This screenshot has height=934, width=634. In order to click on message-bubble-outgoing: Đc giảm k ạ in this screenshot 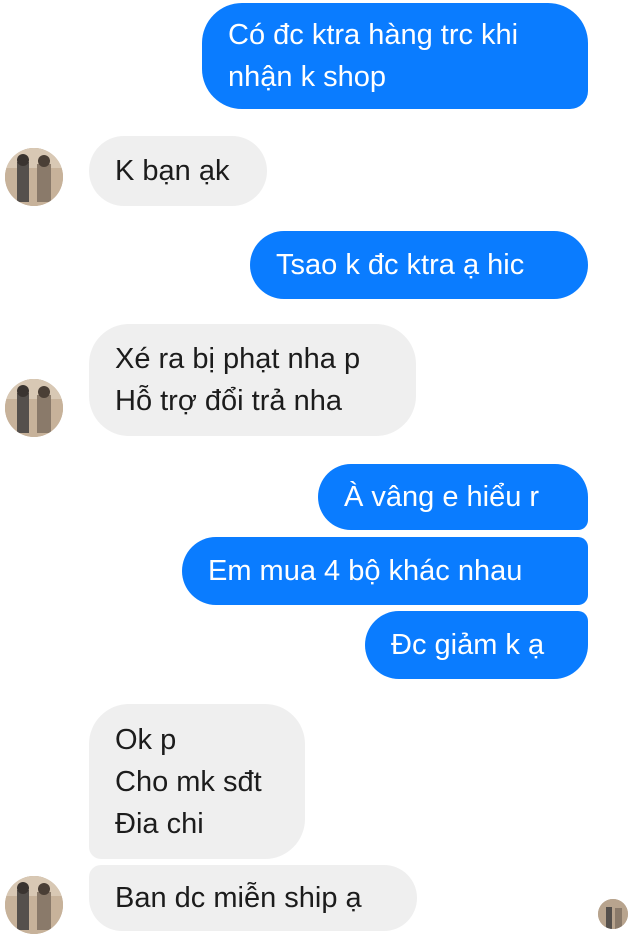, I will do `click(476, 645)`.